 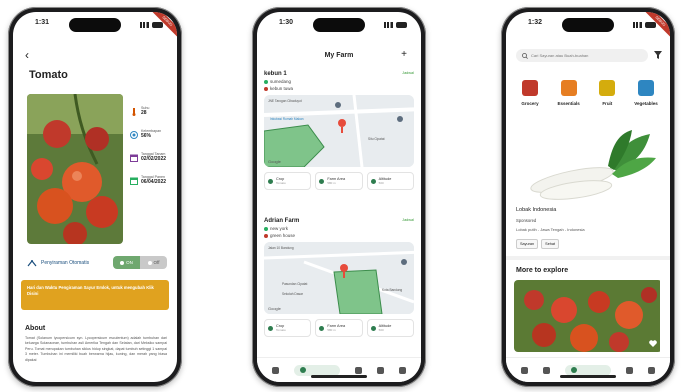 I want to click on category-grocery: Grocery, so click(x=530, y=93).